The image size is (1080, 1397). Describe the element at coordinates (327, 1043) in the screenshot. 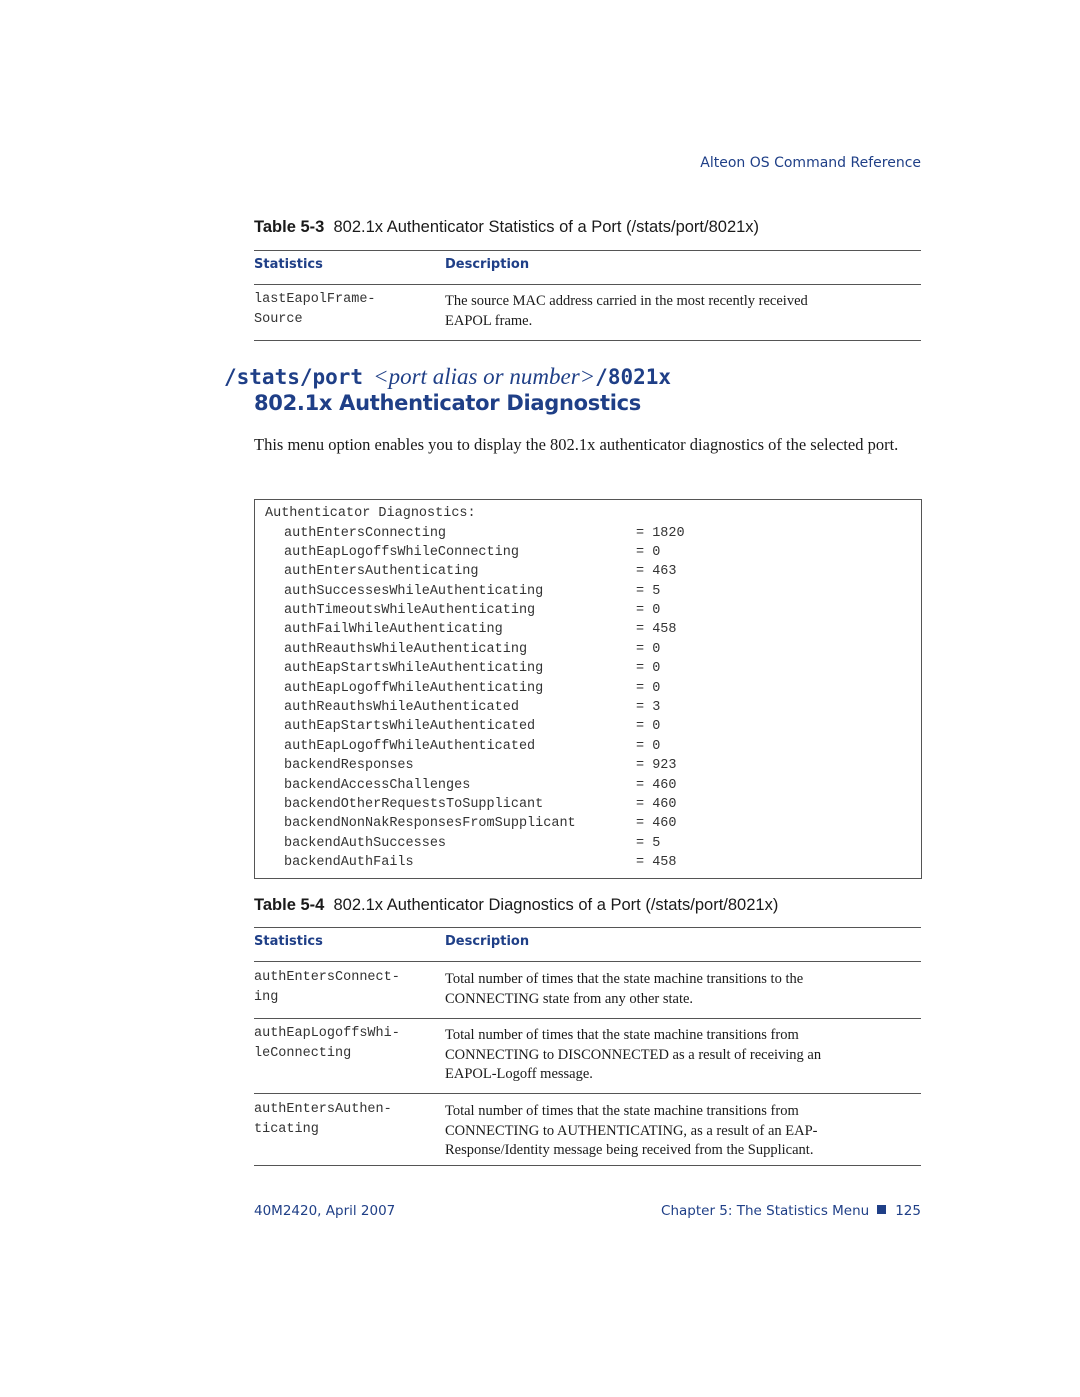

I see `table-row-stat: authEapLogoffsWhi-leConnecting` at that location.